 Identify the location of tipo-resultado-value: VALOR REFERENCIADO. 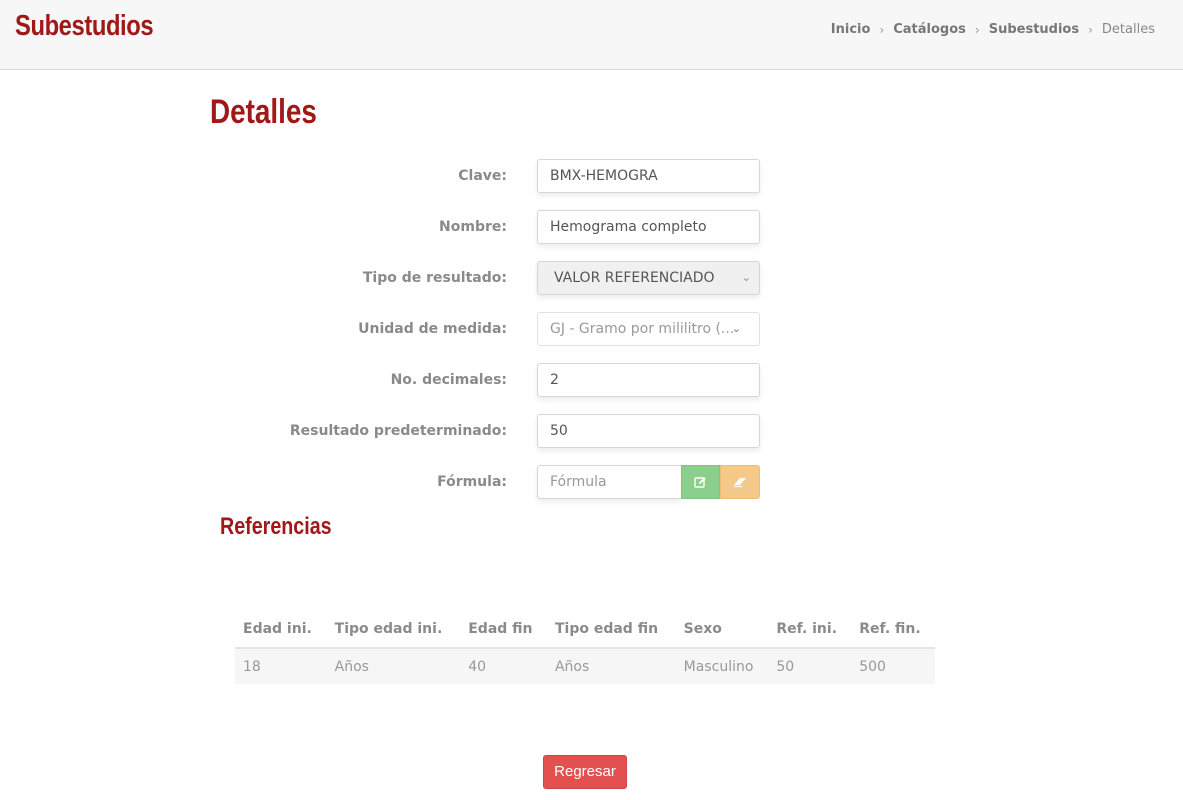
(634, 278).